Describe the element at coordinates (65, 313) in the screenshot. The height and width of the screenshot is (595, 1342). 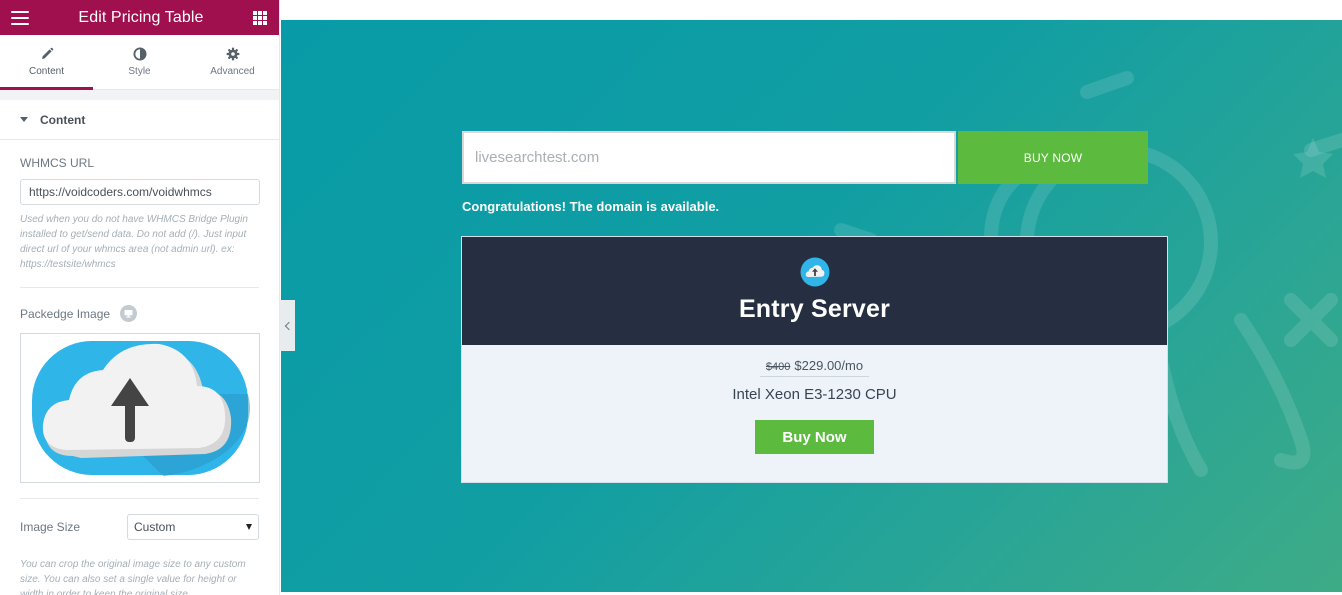
I see `package-image-label: Packedge Image` at that location.